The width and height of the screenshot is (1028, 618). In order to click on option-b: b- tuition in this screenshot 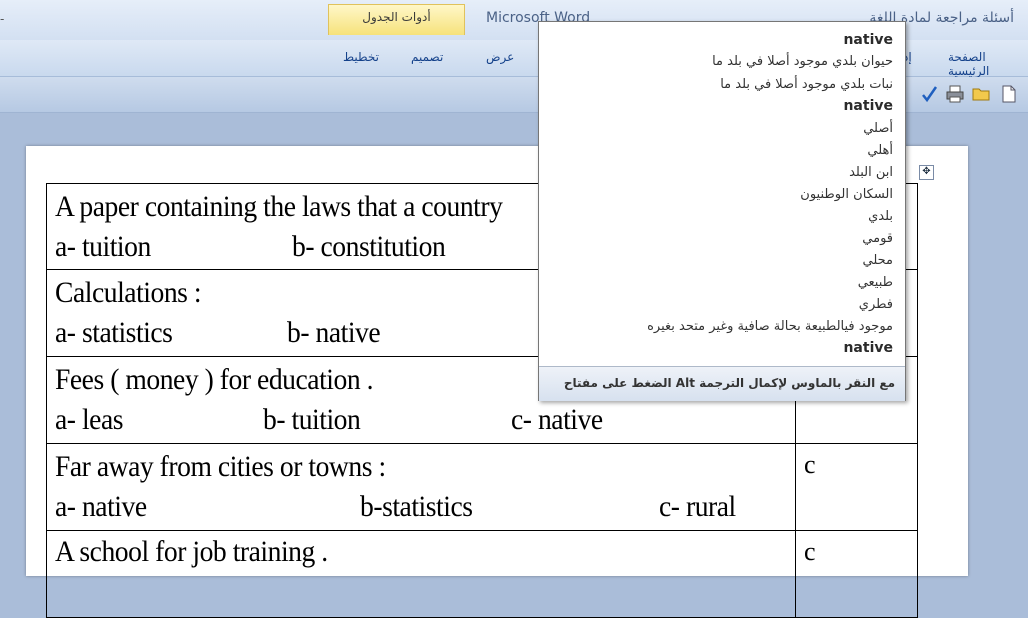, I will do `click(312, 419)`.